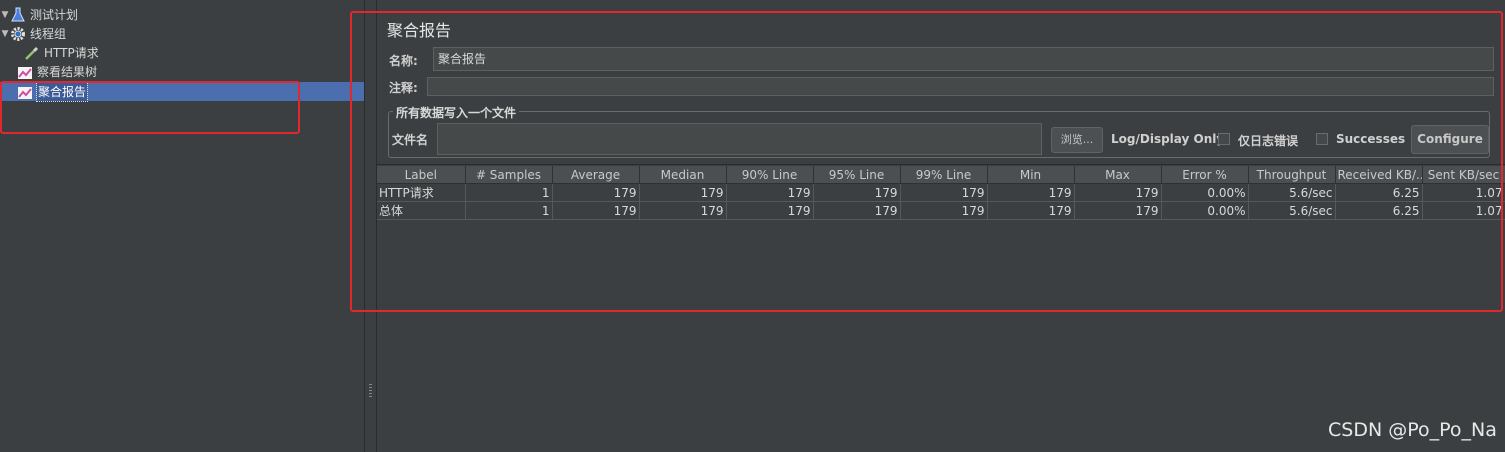  I want to click on highlight-box-tree, so click(150, 107).